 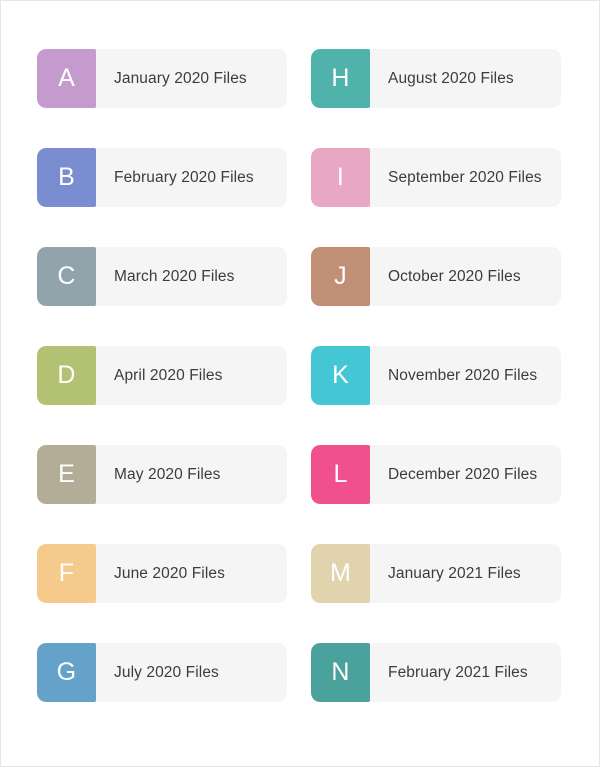 What do you see at coordinates (340, 573) in the screenshot?
I see `folder-initial-badge: M` at bounding box center [340, 573].